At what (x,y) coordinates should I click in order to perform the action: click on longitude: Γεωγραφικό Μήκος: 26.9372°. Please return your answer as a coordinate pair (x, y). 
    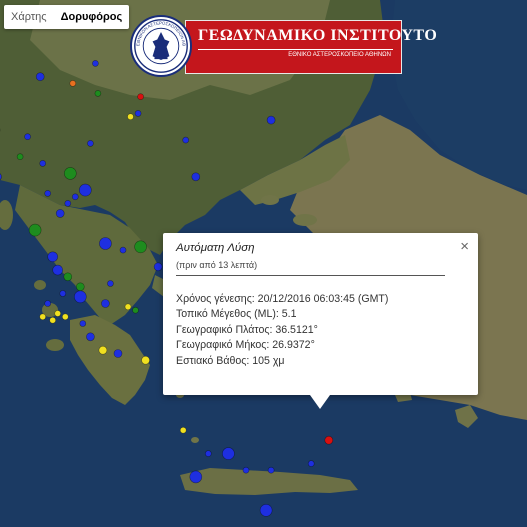
    Looking at the image, I should click on (245, 345).